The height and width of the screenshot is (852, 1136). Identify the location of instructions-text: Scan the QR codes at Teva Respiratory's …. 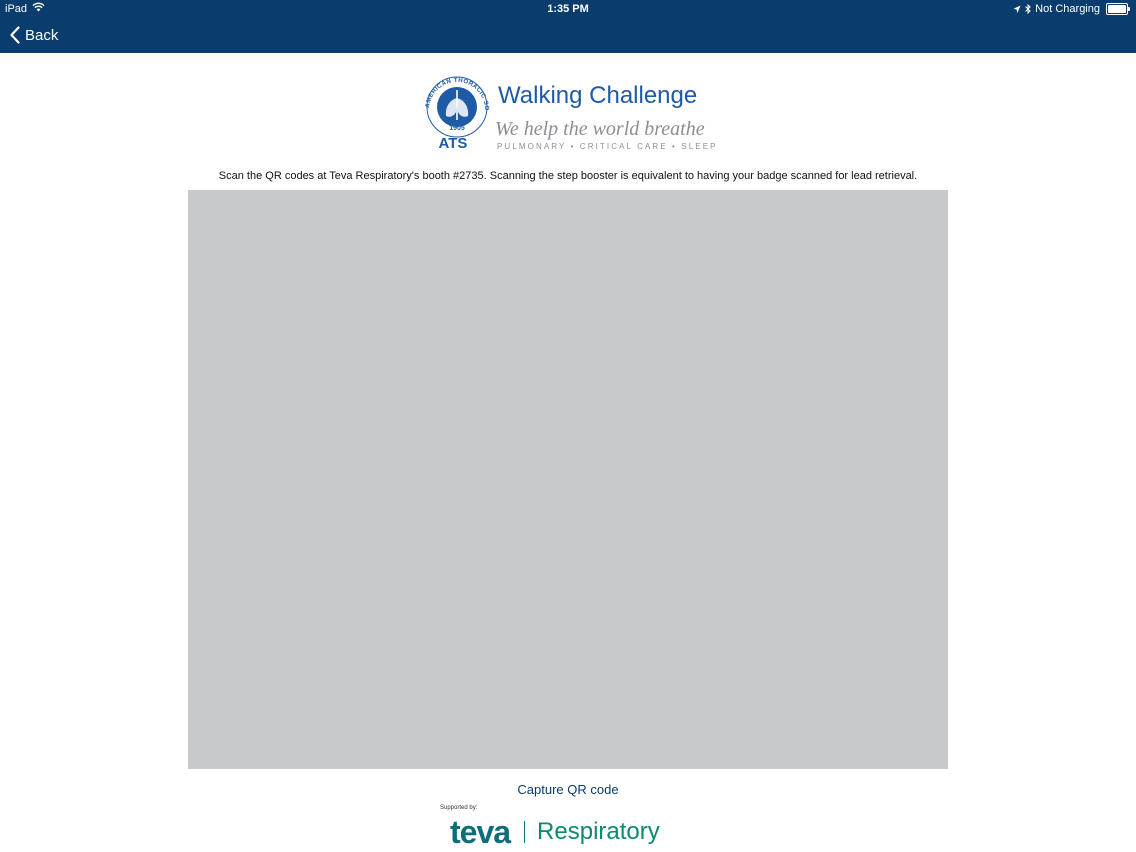
(568, 176).